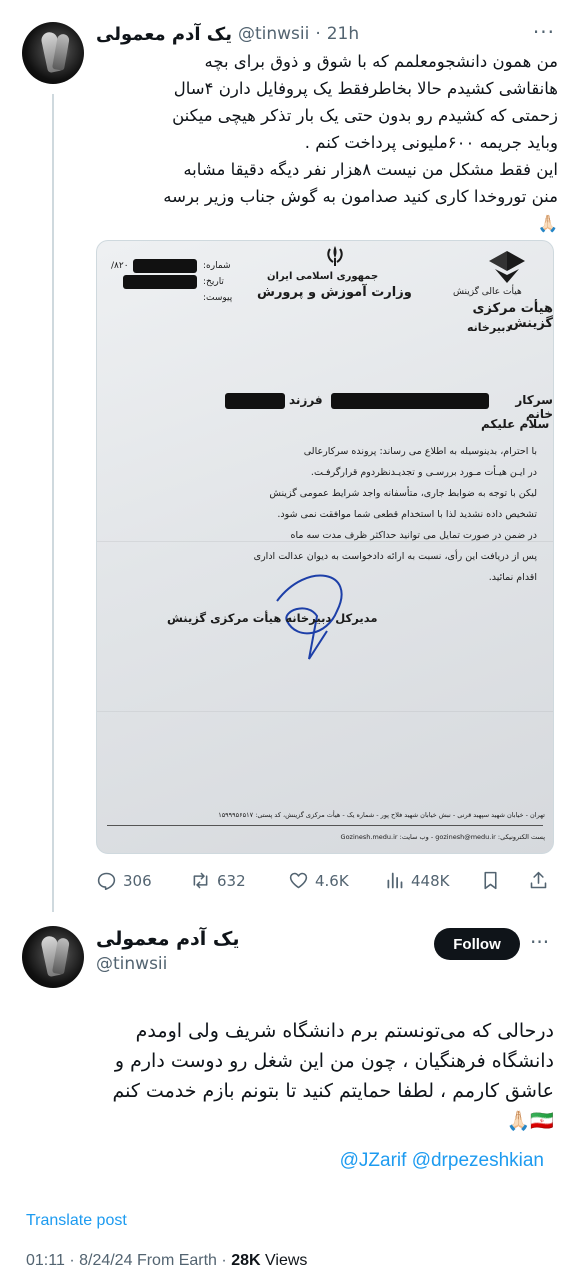 This screenshot has width=577, height=1280. I want to click on tweet-text-line: 🇮🇷🙏🏻, so click(530, 1121).